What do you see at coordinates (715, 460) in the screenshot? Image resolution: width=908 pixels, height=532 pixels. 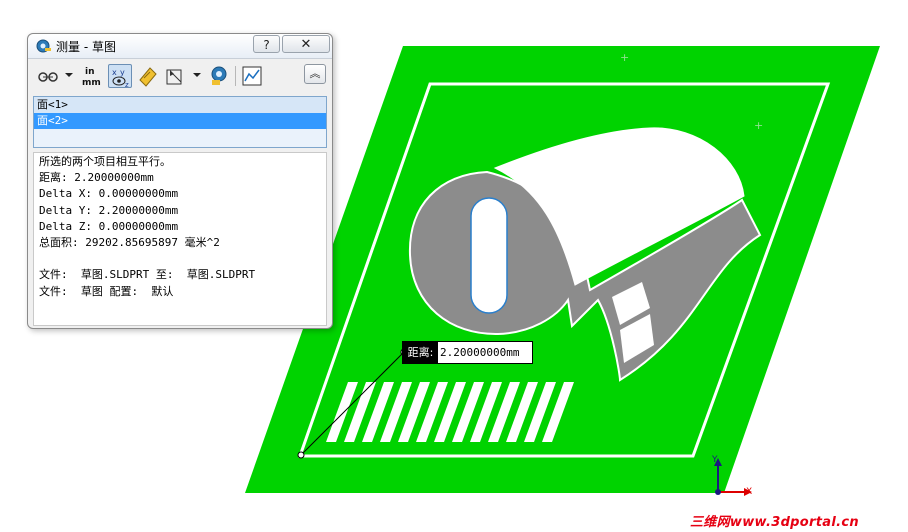 I see `triad-y-label: Y` at bounding box center [715, 460].